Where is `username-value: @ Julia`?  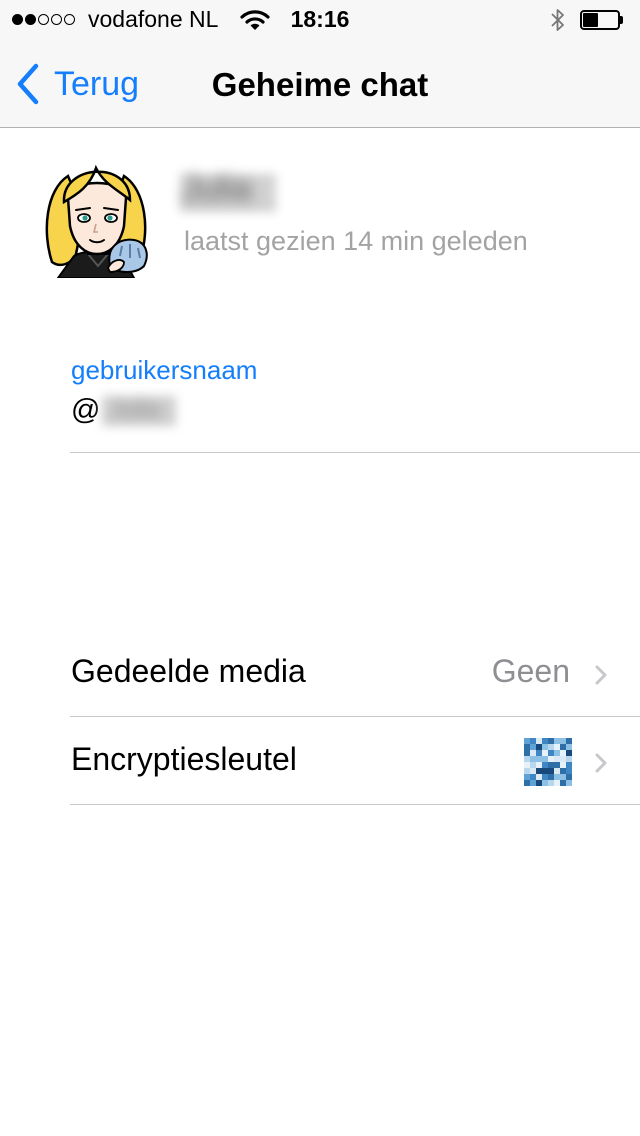 username-value: @ Julia is located at coordinates (124, 410).